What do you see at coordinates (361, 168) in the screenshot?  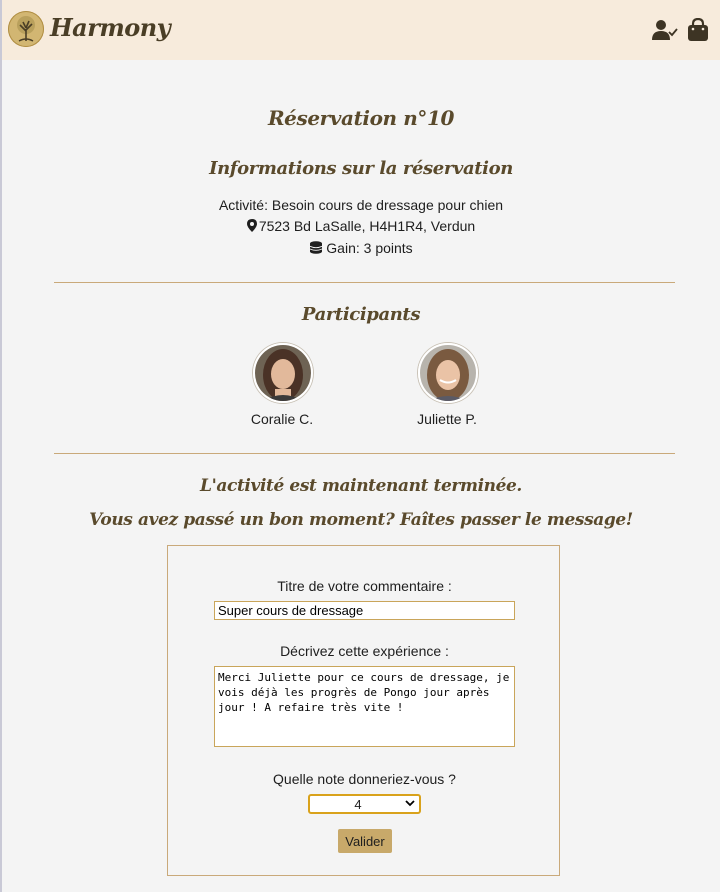 I see `info-heading: Informations sur la réservation` at bounding box center [361, 168].